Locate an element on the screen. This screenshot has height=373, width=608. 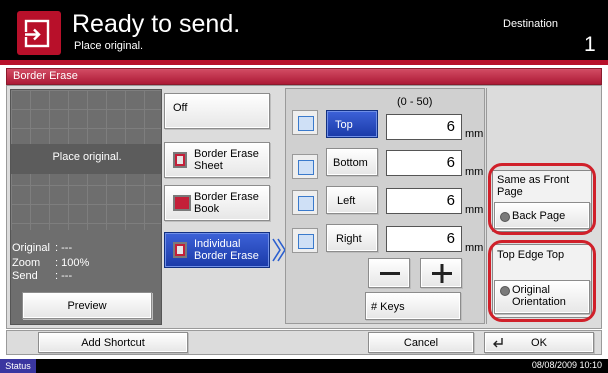
plus-button is located at coordinates (441, 273).